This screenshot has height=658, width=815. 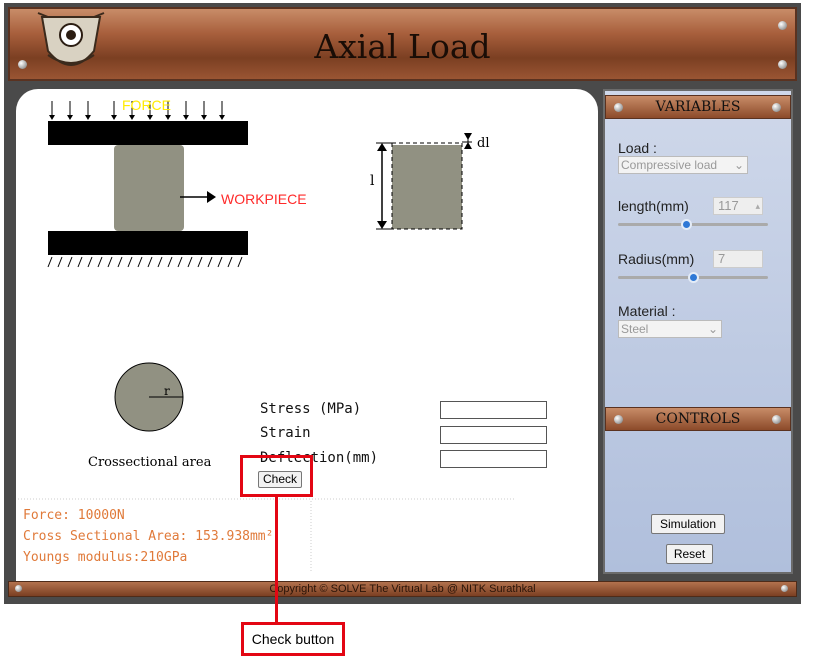 I want to click on app-title: Axial Load, so click(x=402, y=46).